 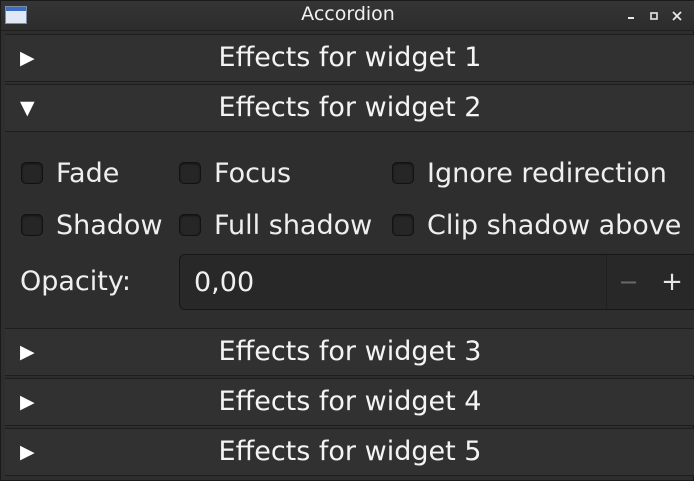 I want to click on section-header-widget-4: ▶ Effects for widget 4, so click(x=349, y=402).